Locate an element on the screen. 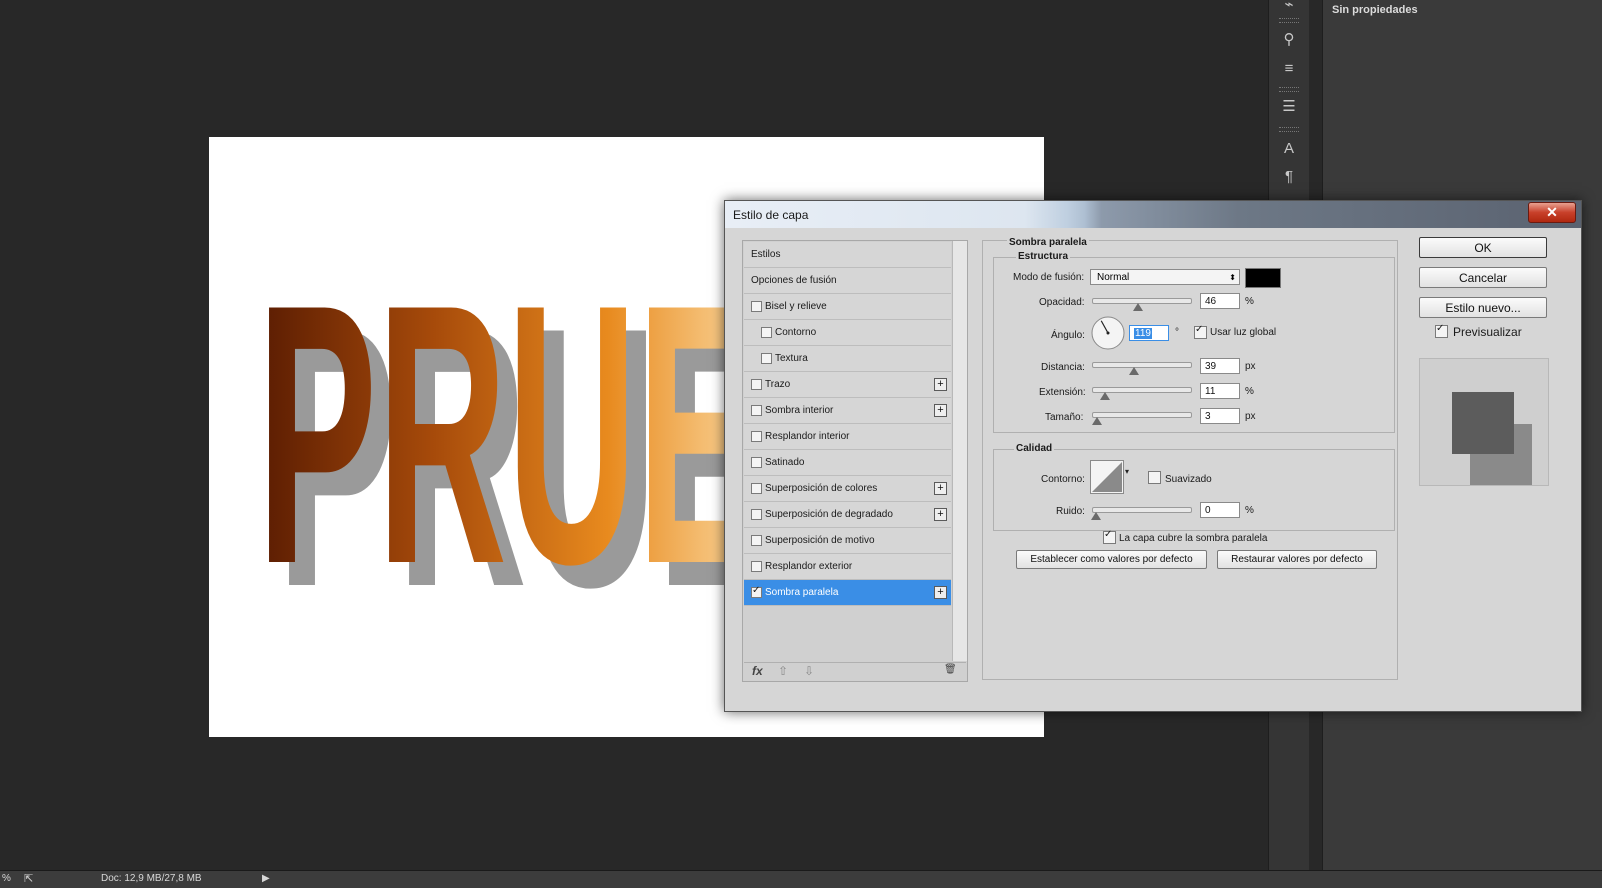 This screenshot has height=888, width=1602. contour-picker: ▾ is located at coordinates (1111, 477).